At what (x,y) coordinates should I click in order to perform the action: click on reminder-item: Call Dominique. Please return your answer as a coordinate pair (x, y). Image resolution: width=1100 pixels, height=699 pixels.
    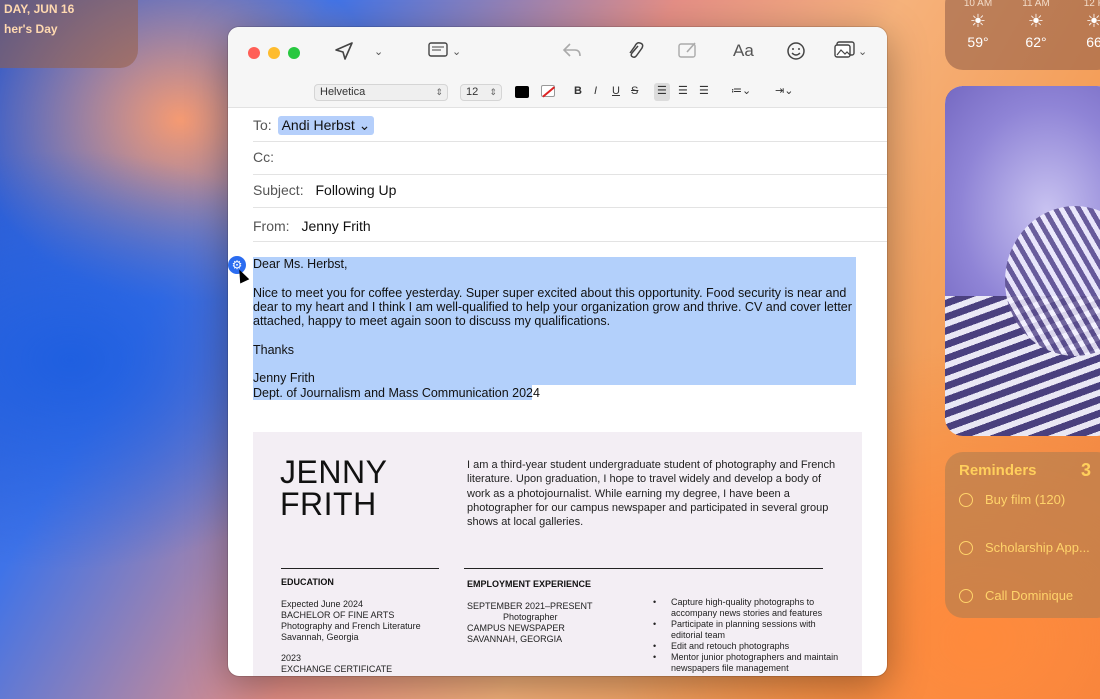
    Looking at the image, I should click on (1016, 595).